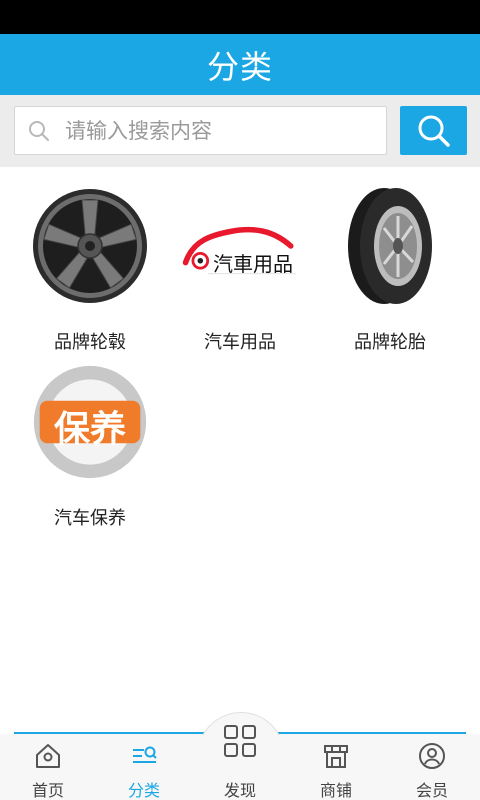 Image resolution: width=480 pixels, height=800 pixels. I want to click on category-item-wheels: 品牌轮毂, so click(90, 265).